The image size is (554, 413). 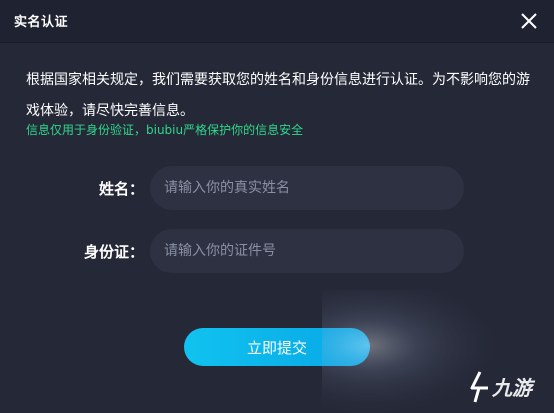 I want to click on watermark-text: 九游, so click(x=512, y=388).